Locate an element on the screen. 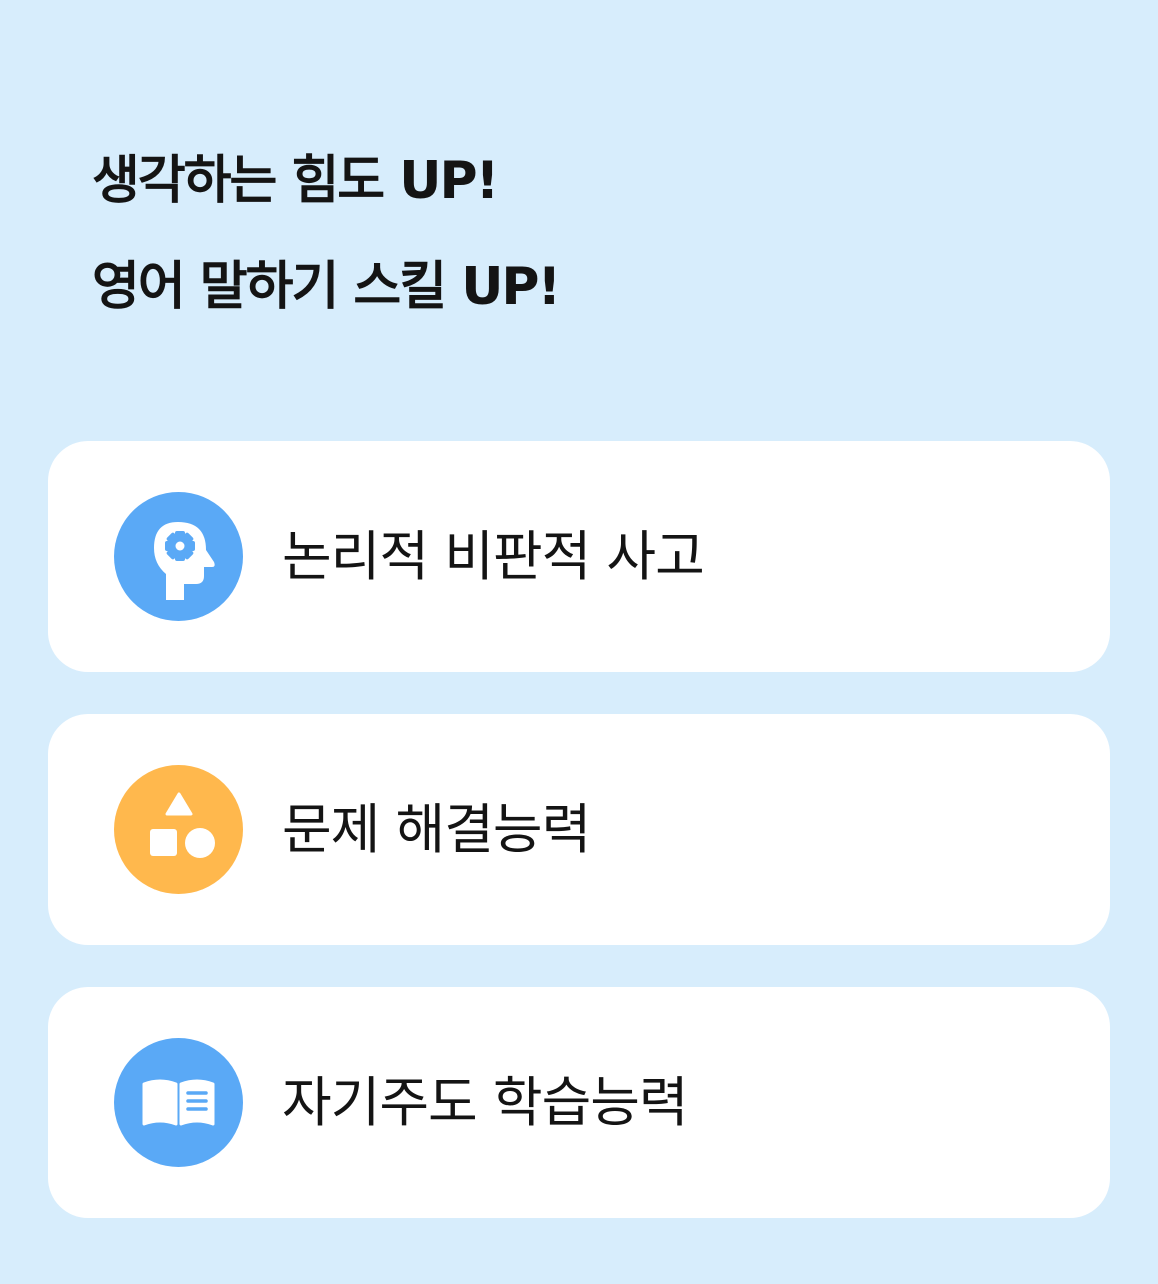 The width and height of the screenshot is (1158, 1284). open-book-icon is located at coordinates (178, 1102).